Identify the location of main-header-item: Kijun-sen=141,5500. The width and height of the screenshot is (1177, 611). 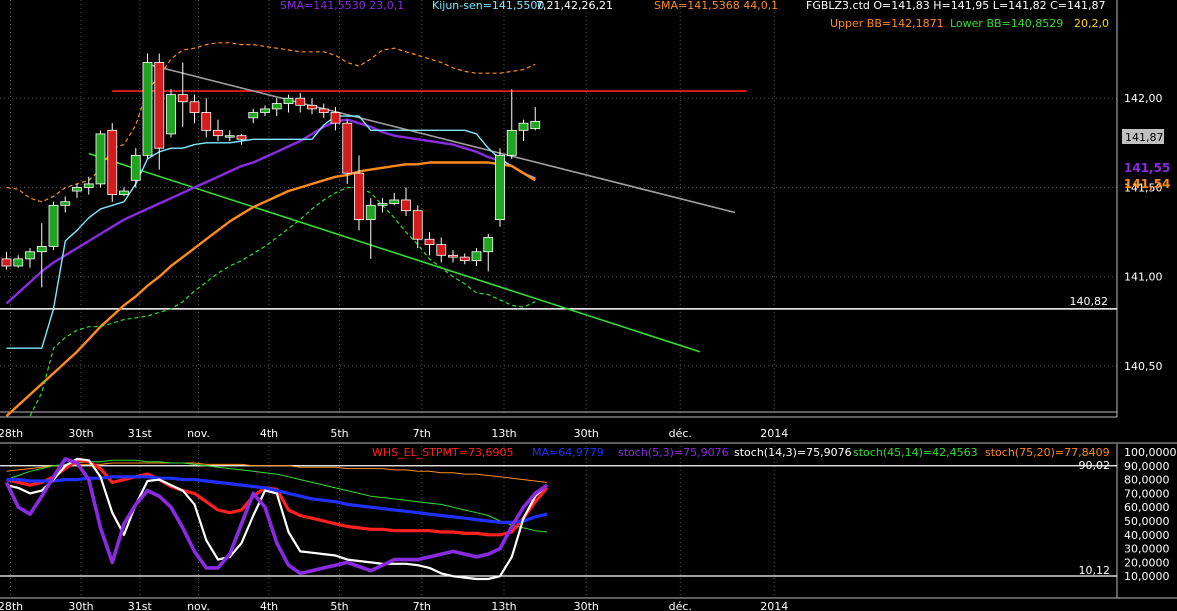
(488, 6).